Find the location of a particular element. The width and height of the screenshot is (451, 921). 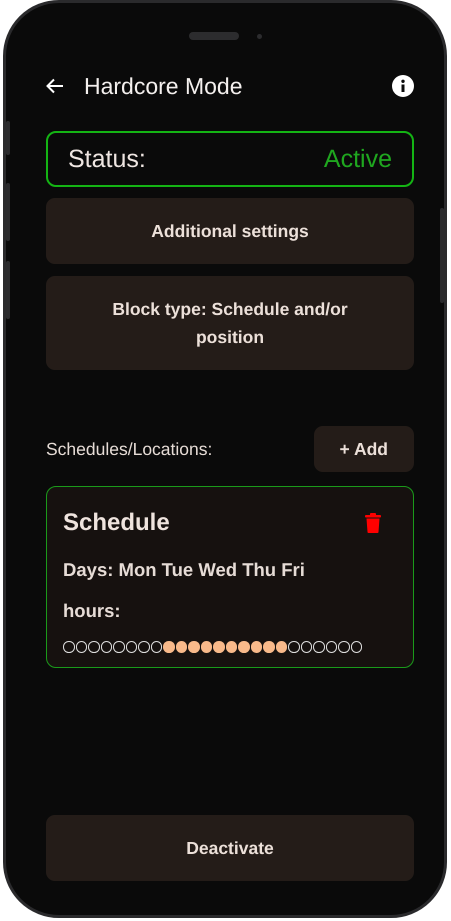

schedule-days: Days: Mon Tue Wed Thu Fri is located at coordinates (230, 570).